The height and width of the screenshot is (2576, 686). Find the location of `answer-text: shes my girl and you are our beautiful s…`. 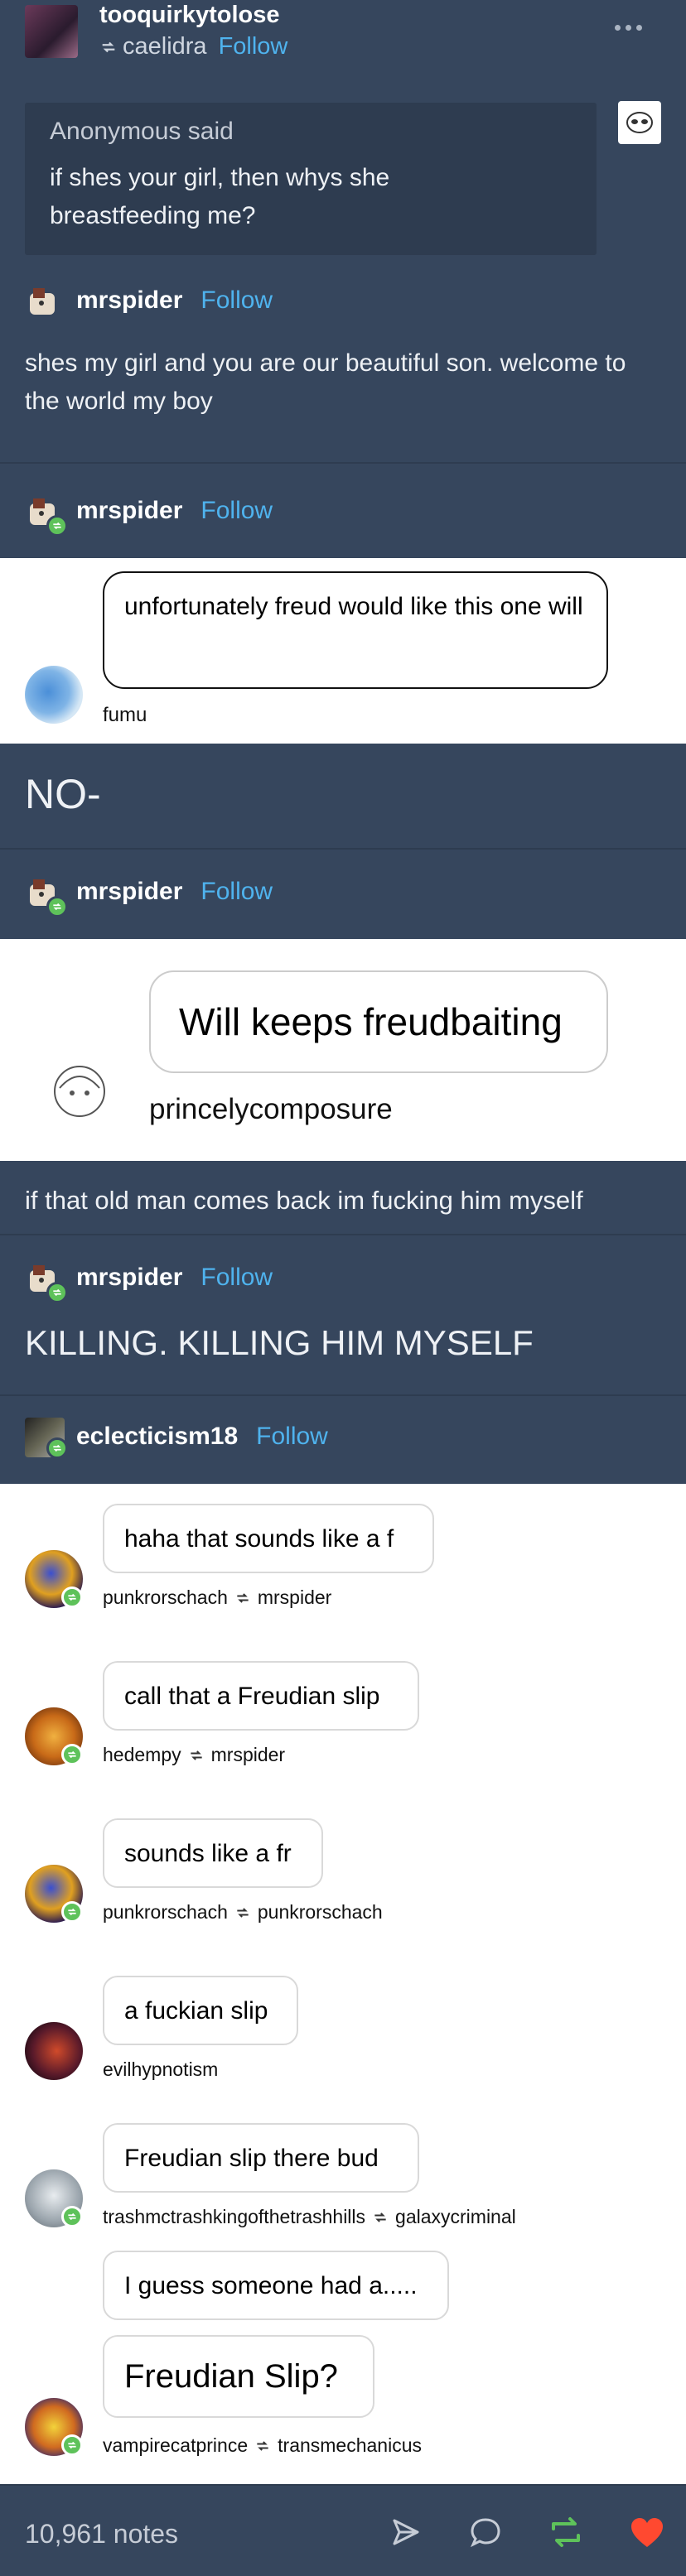

answer-text: shes my girl and you are our beautiful s… is located at coordinates (326, 382).